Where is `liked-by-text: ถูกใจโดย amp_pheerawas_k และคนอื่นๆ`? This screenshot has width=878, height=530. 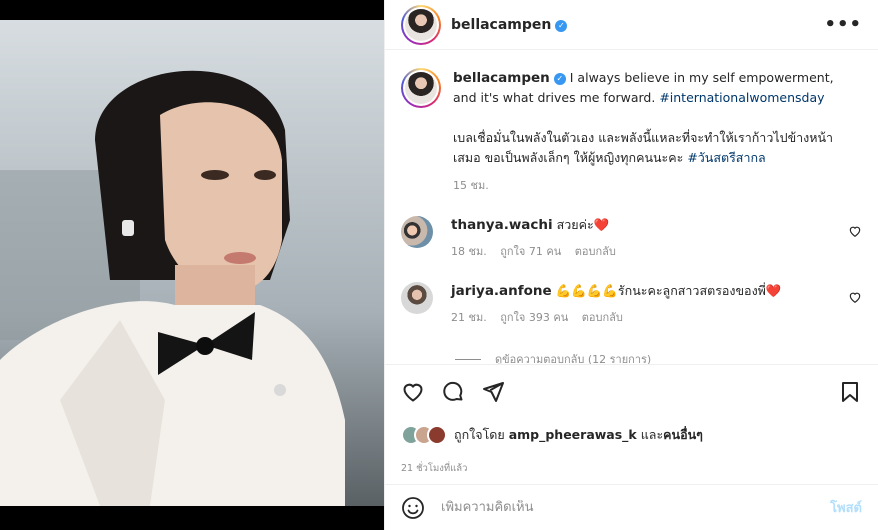
liked-by-text: ถูกใจโดย amp_pheerawas_k และคนอื่นๆ is located at coordinates (578, 435).